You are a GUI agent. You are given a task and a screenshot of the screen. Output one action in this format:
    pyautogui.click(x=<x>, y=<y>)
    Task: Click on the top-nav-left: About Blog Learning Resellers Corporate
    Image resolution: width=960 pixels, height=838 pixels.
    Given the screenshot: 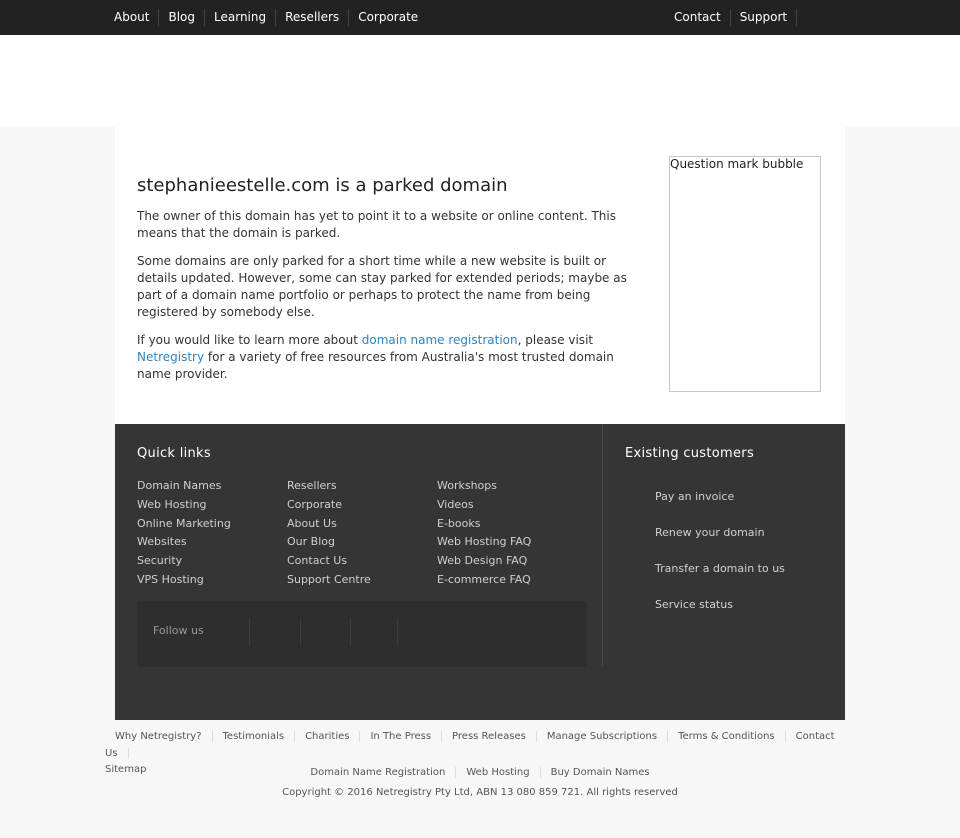 What is the action you would take?
    pyautogui.click(x=266, y=17)
    